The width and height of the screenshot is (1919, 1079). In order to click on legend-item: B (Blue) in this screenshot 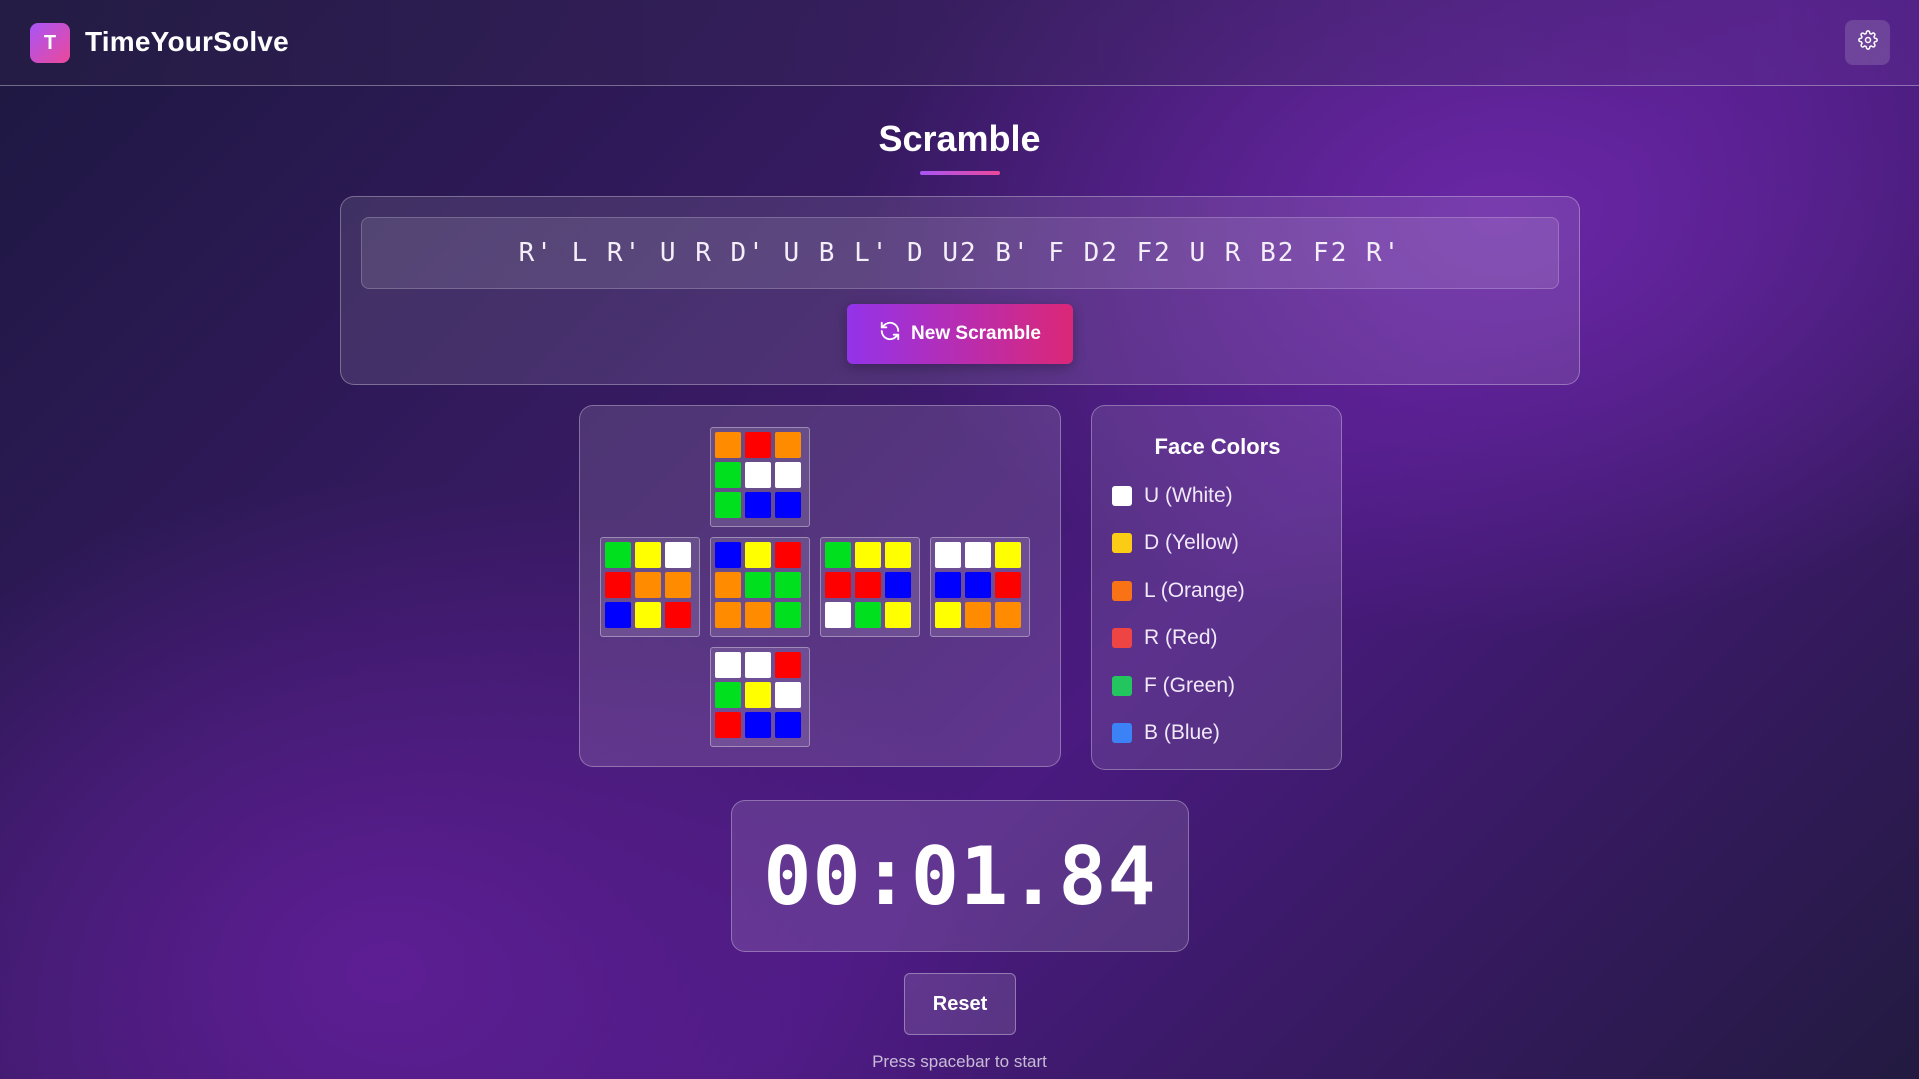, I will do `click(1166, 733)`.